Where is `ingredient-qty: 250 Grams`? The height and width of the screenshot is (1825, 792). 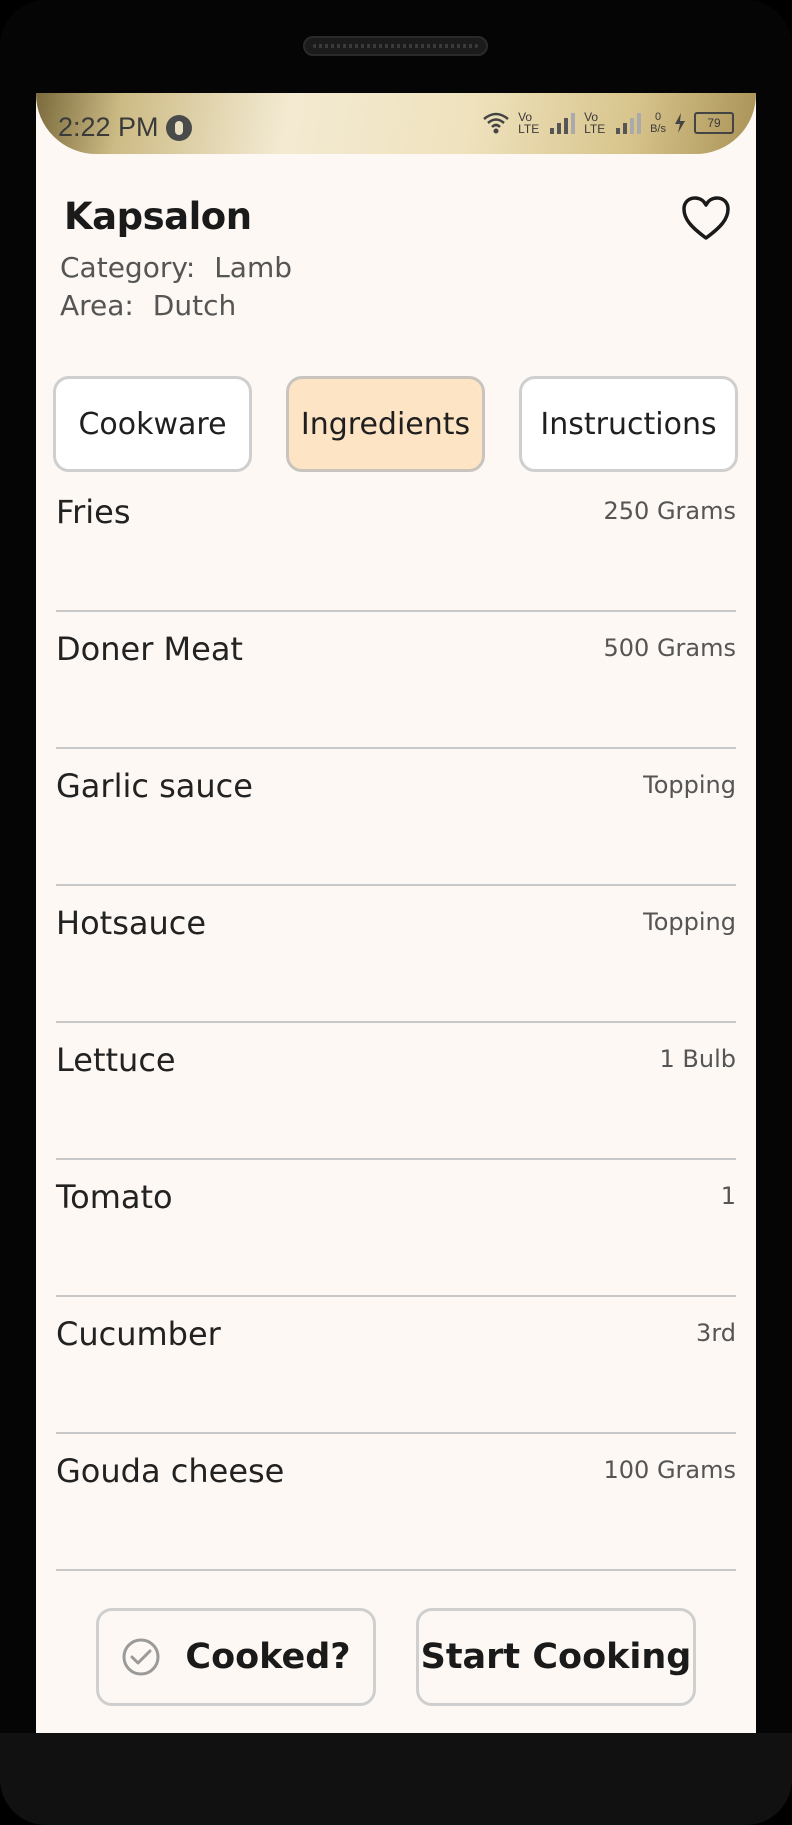 ingredient-qty: 250 Grams is located at coordinates (670, 511).